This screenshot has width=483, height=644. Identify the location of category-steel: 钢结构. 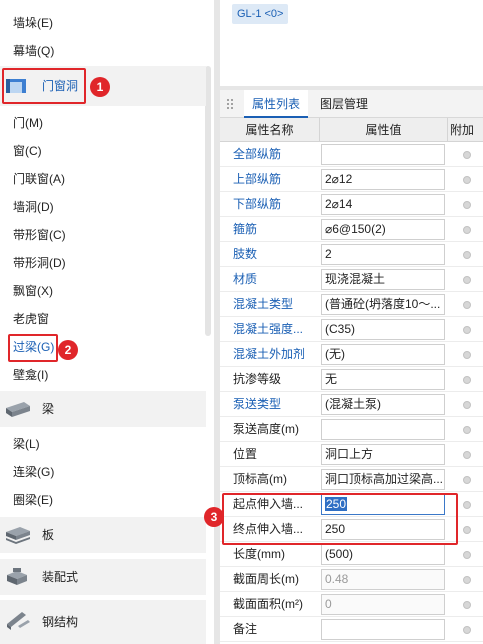
(103, 622).